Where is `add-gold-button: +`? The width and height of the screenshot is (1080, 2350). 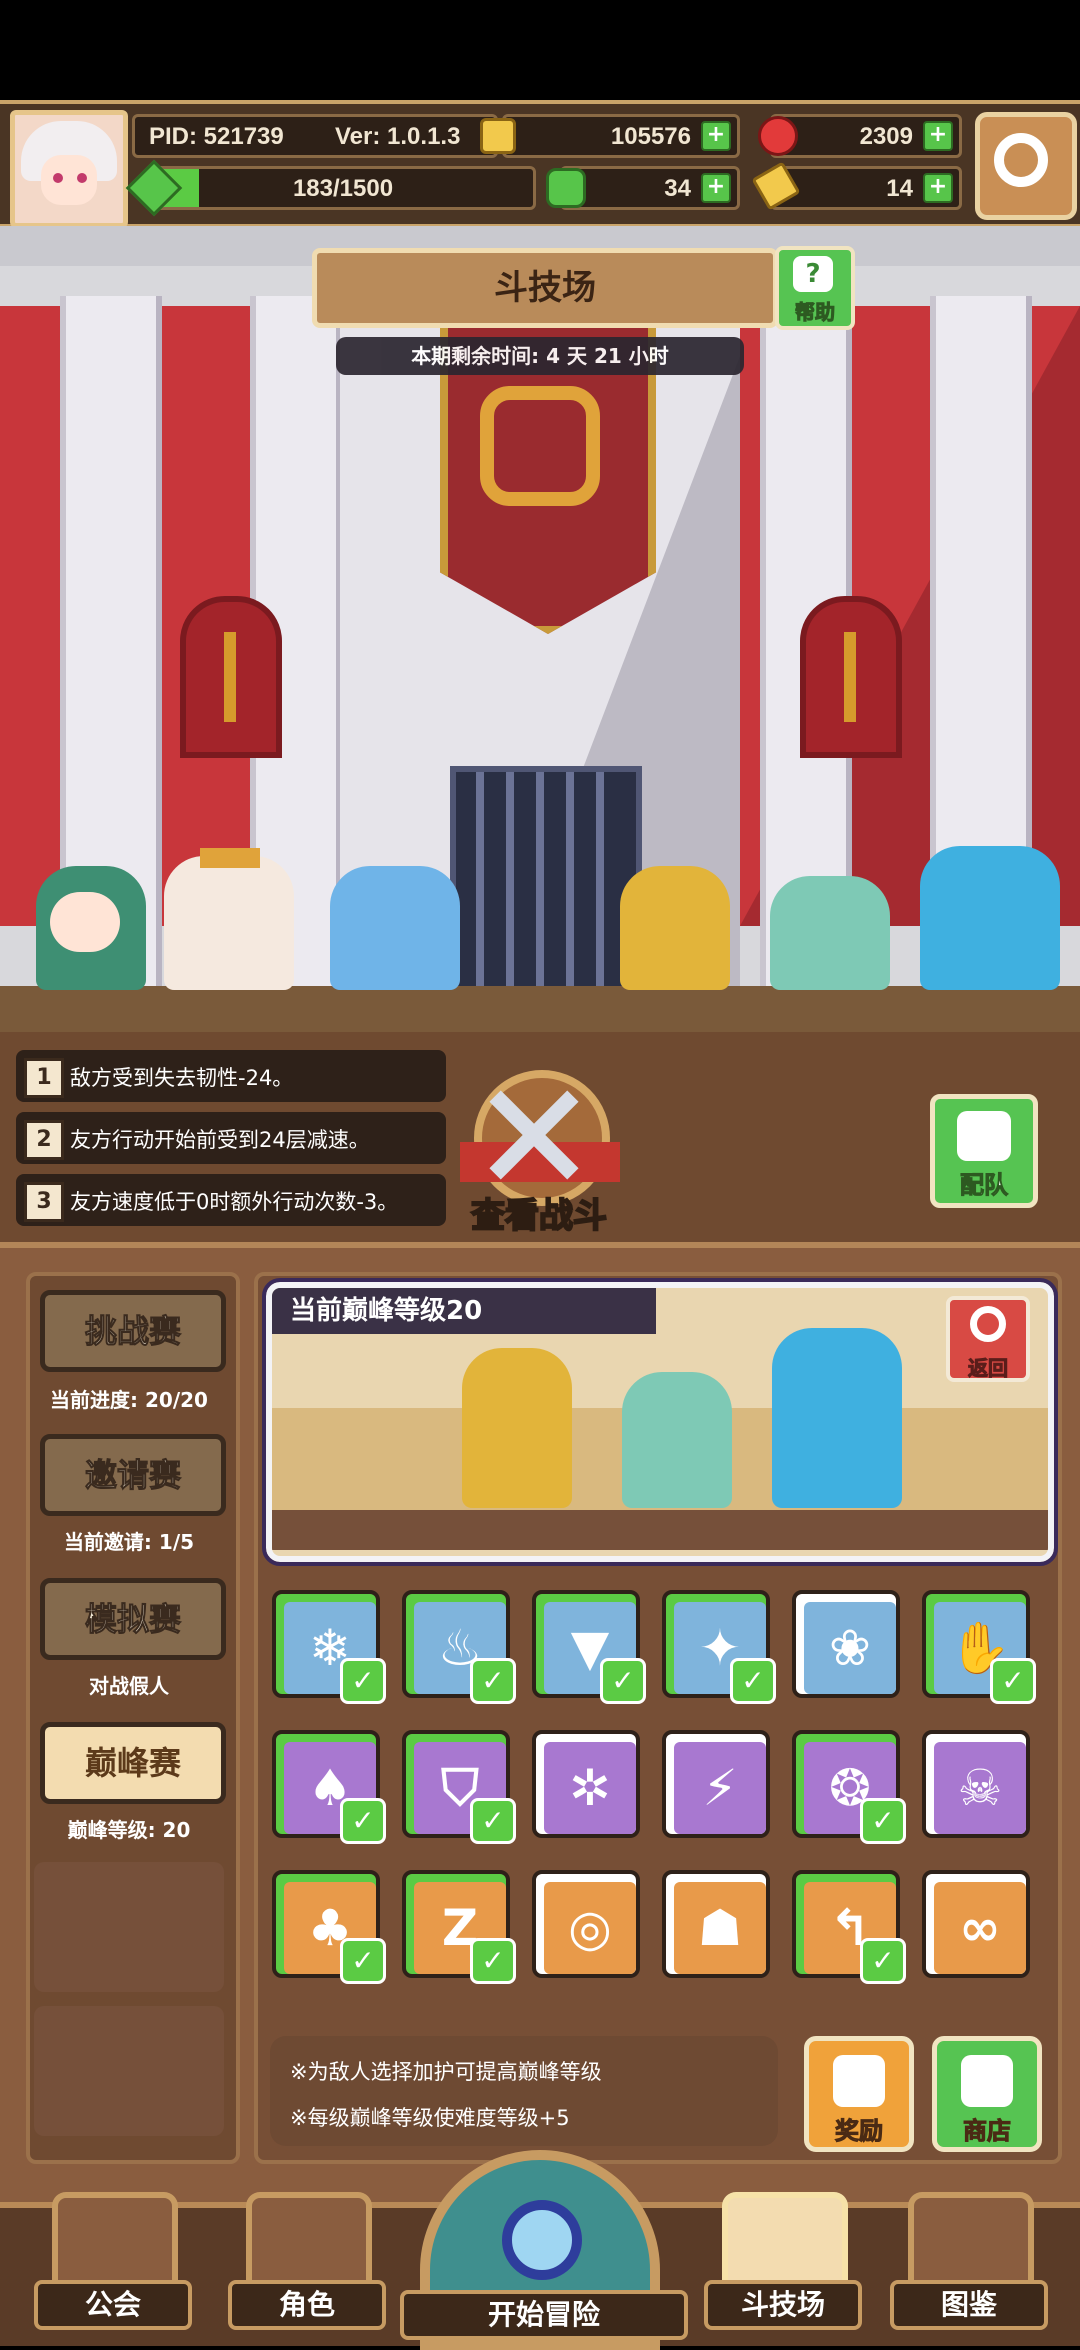 add-gold-button: + is located at coordinates (716, 136).